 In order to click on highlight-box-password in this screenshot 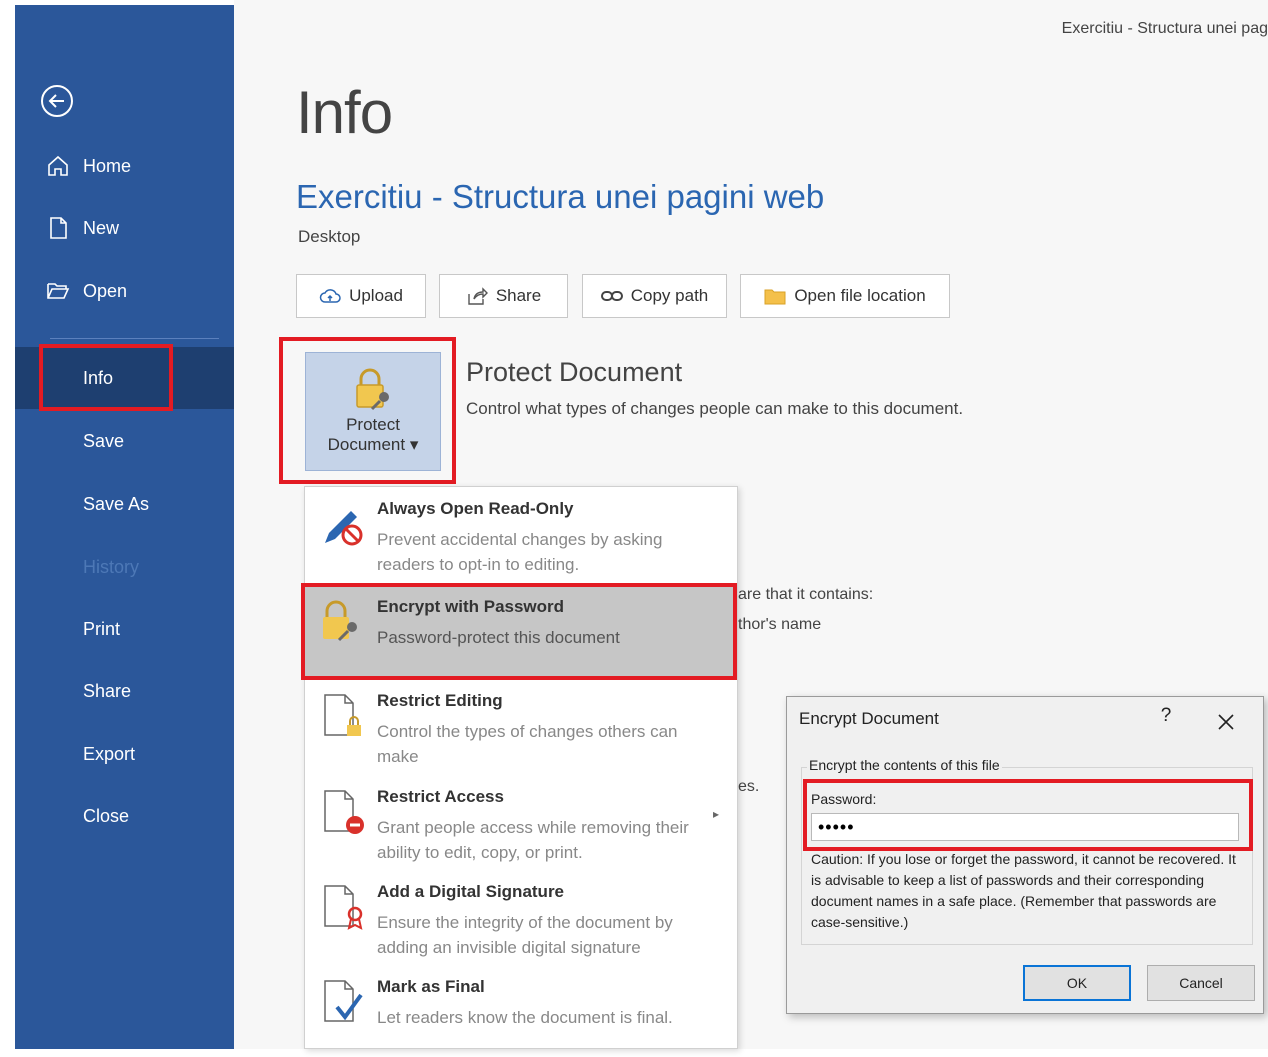, I will do `click(1028, 815)`.